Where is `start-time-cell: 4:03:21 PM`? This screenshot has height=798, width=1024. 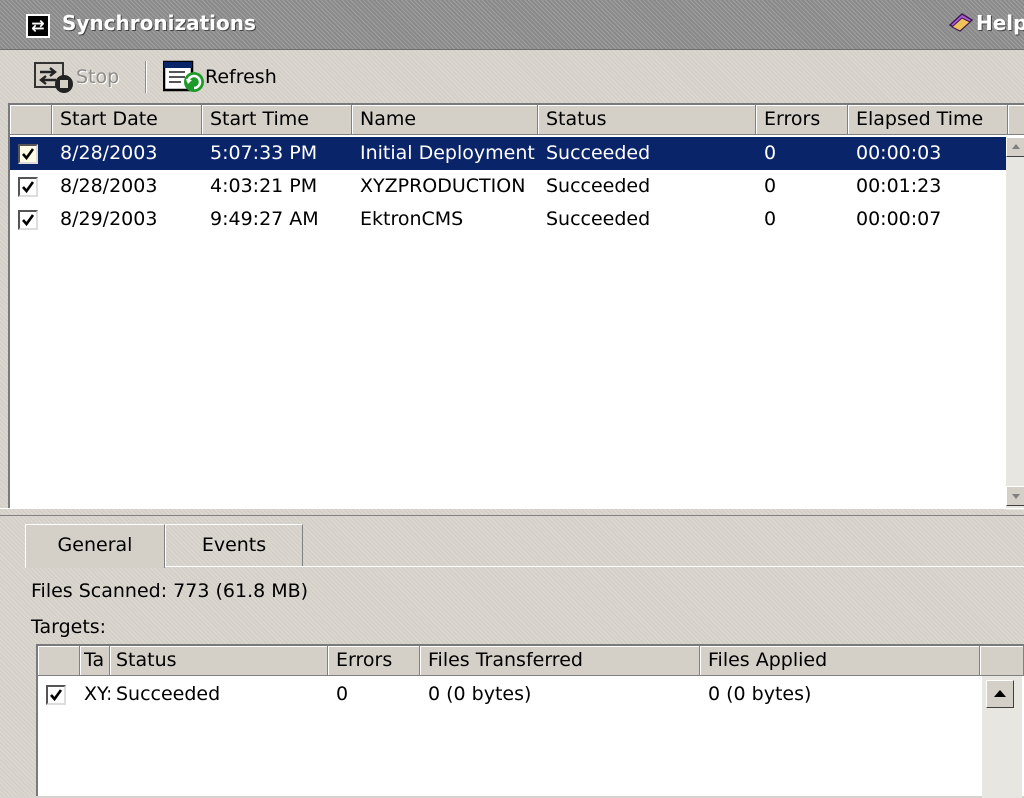 start-time-cell: 4:03:21 PM is located at coordinates (264, 186).